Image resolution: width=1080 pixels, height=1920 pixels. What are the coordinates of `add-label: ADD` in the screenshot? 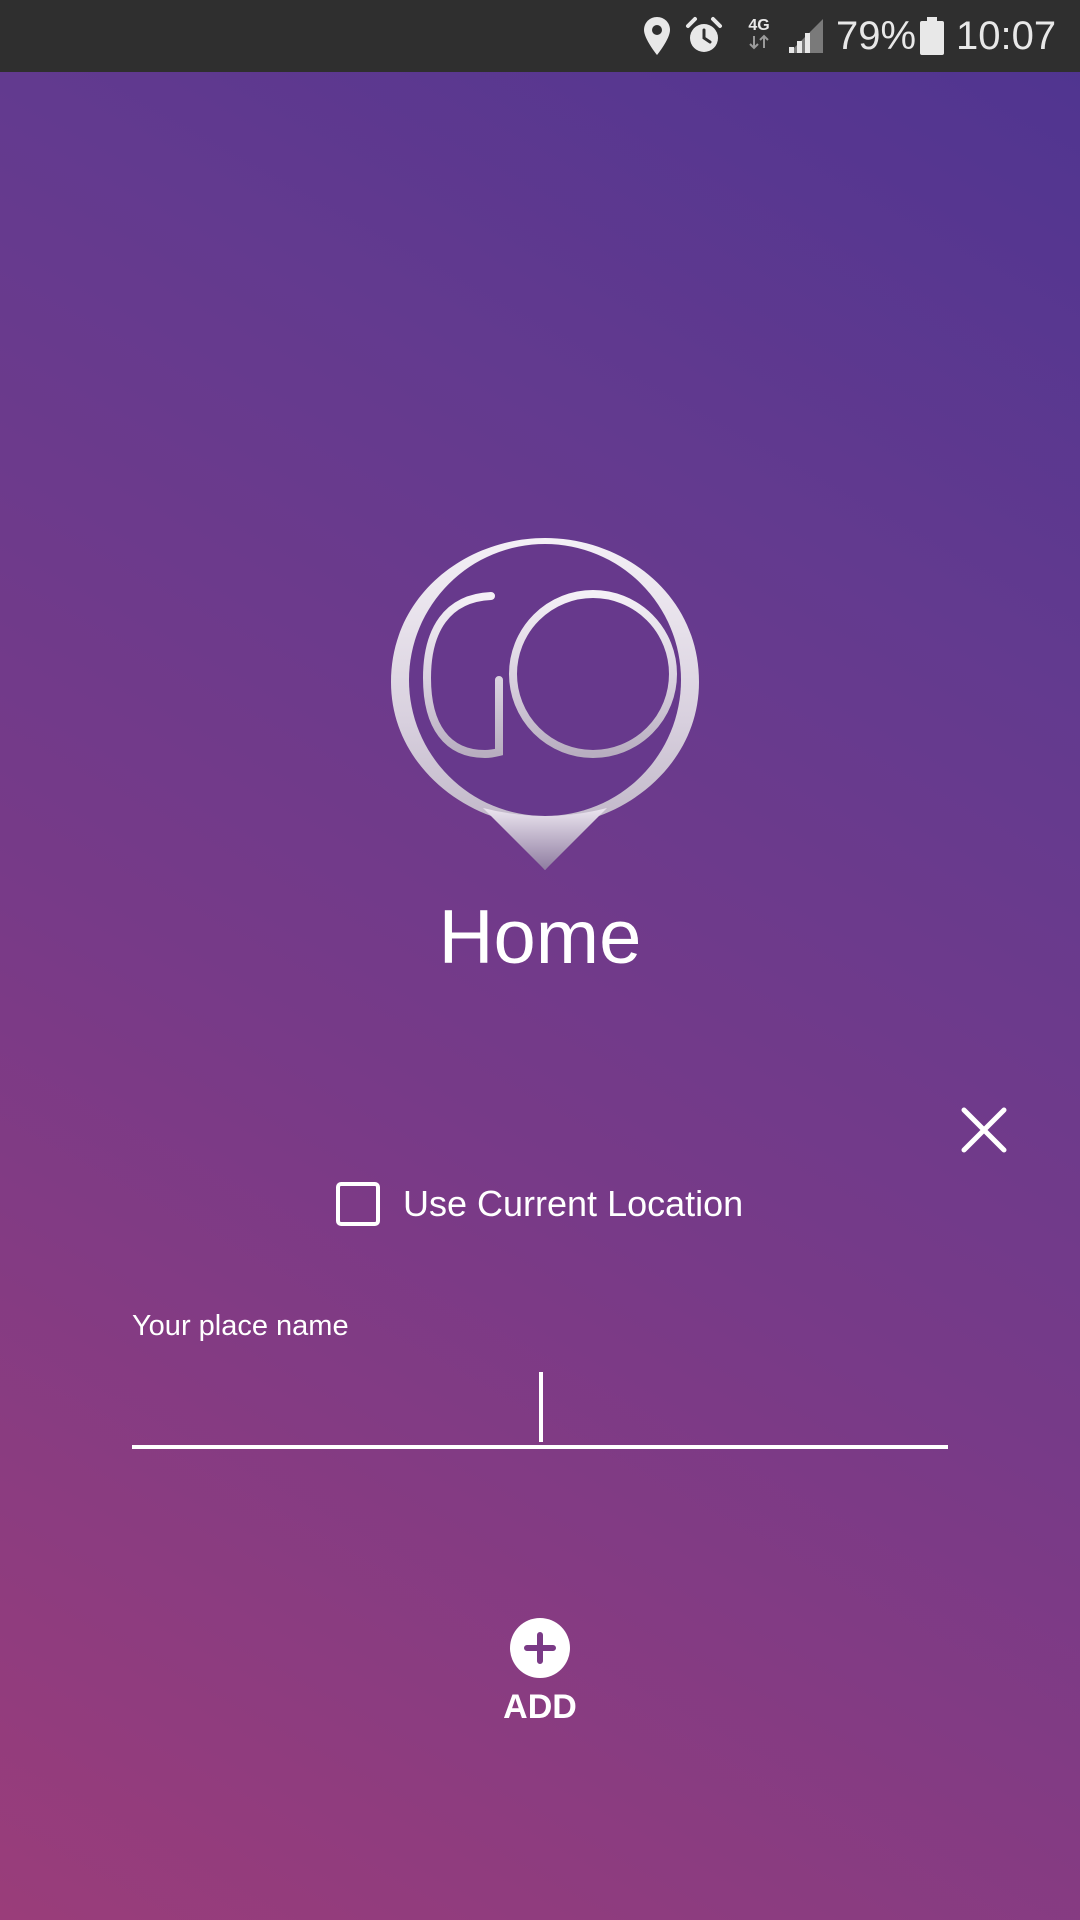 It's located at (540, 1707).